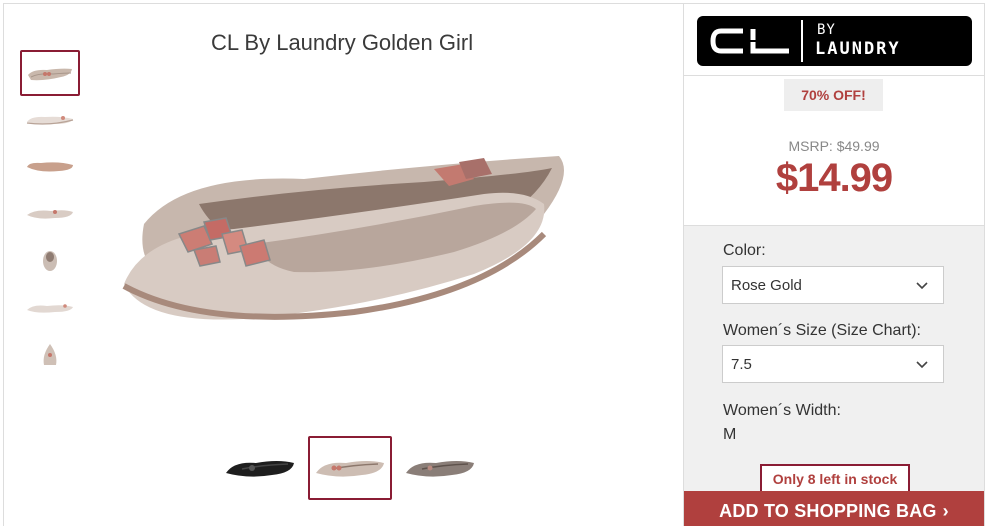 This screenshot has width=988, height=526. What do you see at coordinates (833, 95) in the screenshot?
I see `discount-badge: 70% OFF!` at bounding box center [833, 95].